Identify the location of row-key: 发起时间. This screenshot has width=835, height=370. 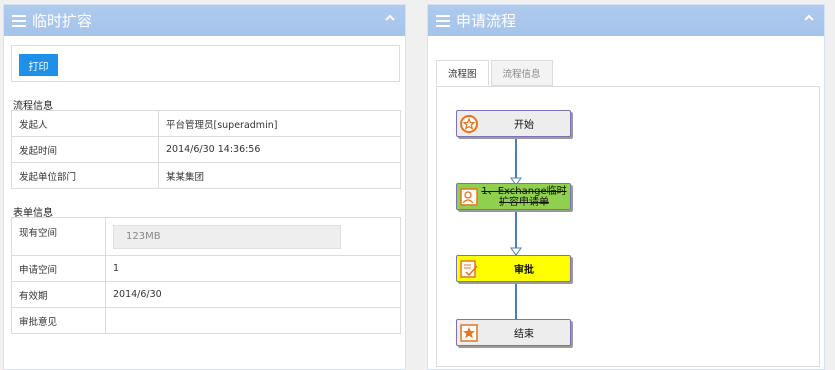
(85, 149).